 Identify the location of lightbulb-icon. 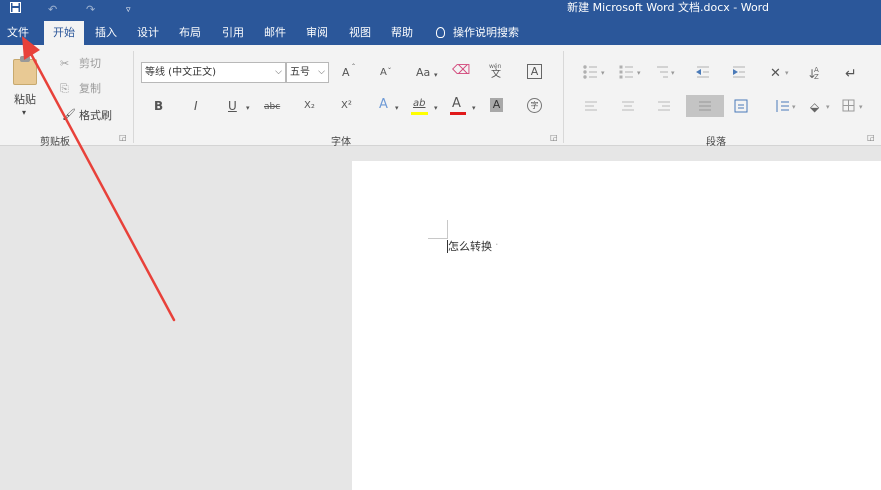
(440, 32).